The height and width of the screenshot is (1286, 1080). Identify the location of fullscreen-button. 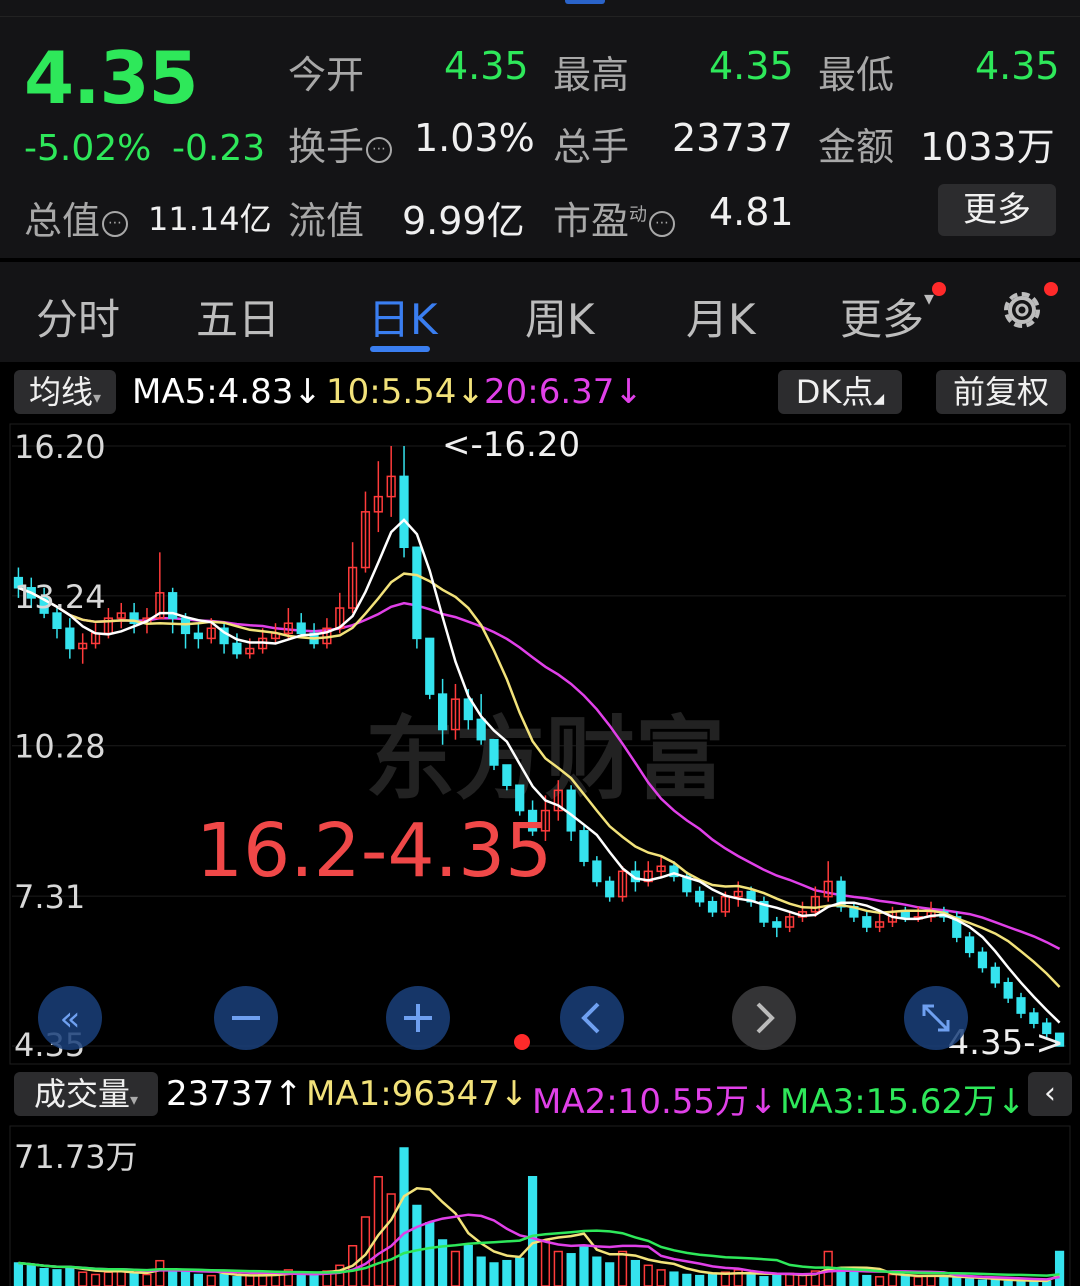
(936, 1018).